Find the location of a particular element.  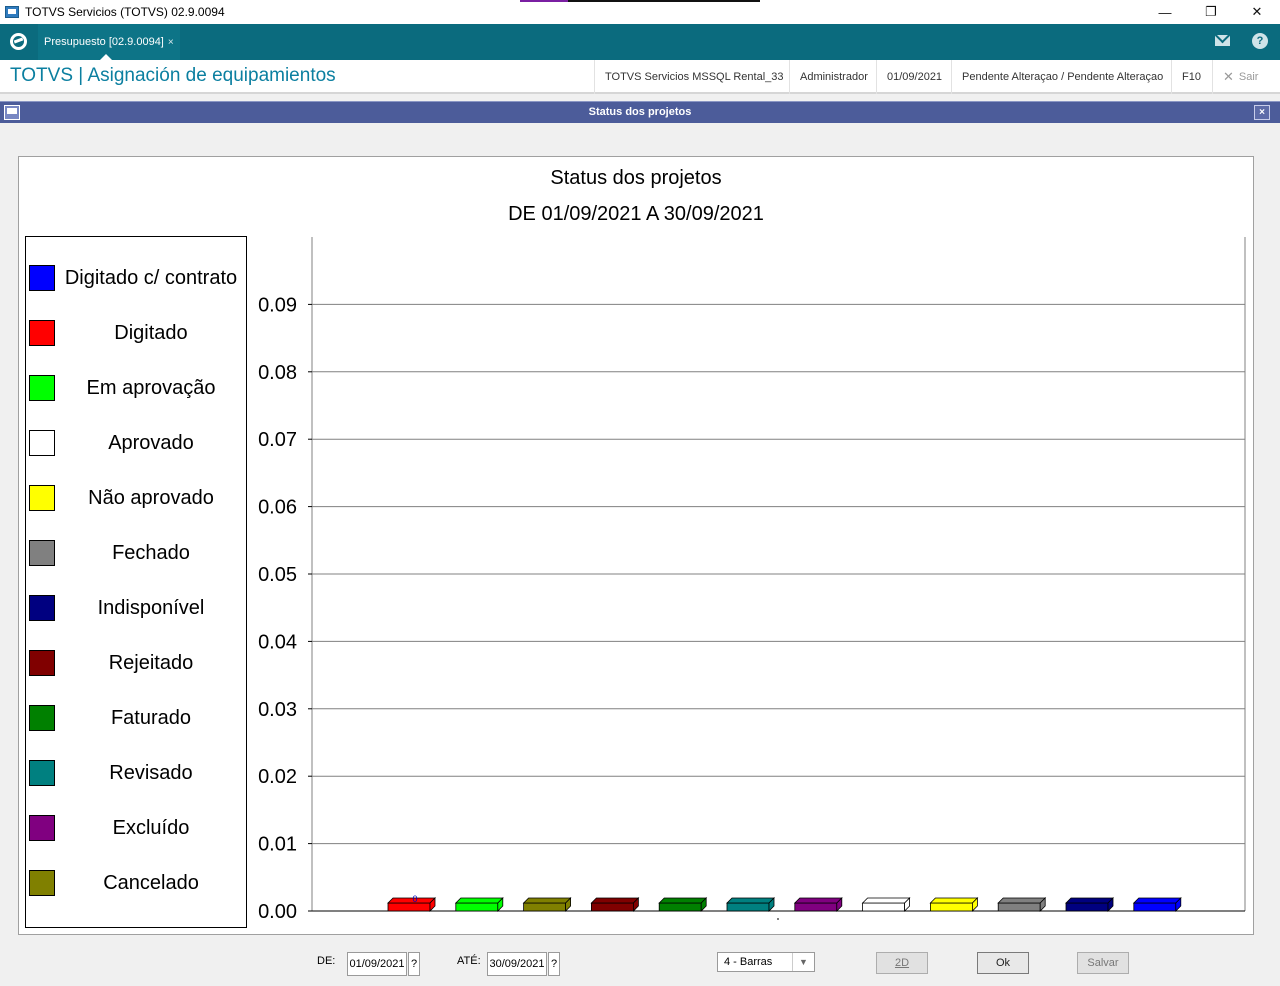

y-tick-label: 0.06 is located at coordinates (277, 508).